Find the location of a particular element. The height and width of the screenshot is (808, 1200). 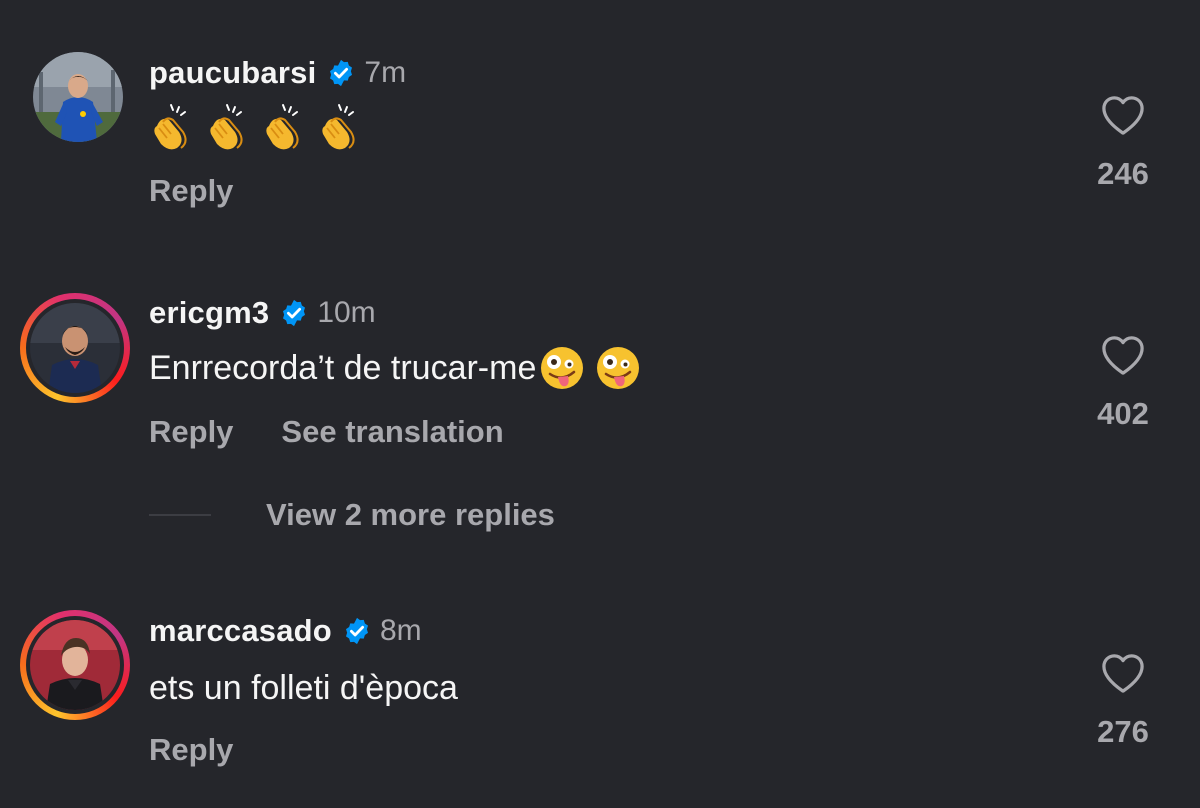

like-count: 276 is located at coordinates (1123, 731).